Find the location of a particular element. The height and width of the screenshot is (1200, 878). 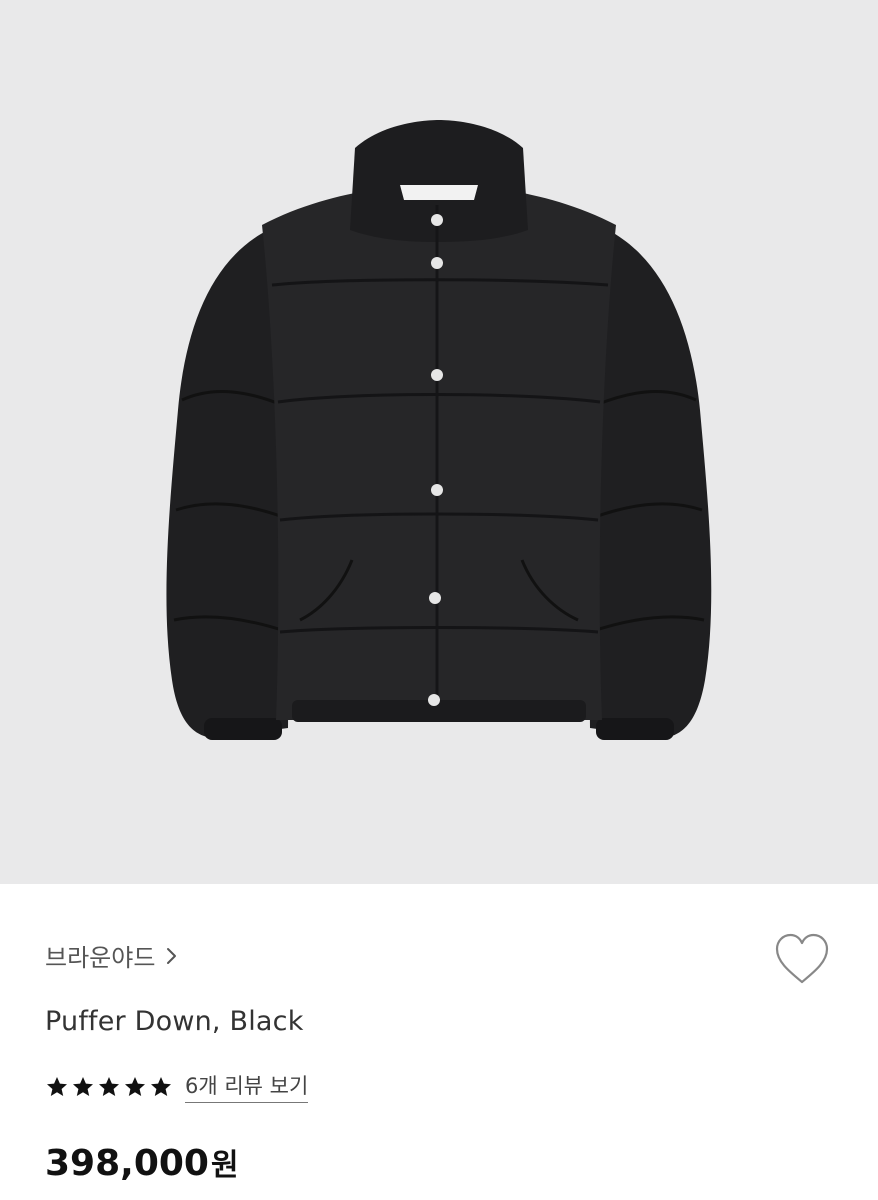

wishlist-button is located at coordinates (802, 960).